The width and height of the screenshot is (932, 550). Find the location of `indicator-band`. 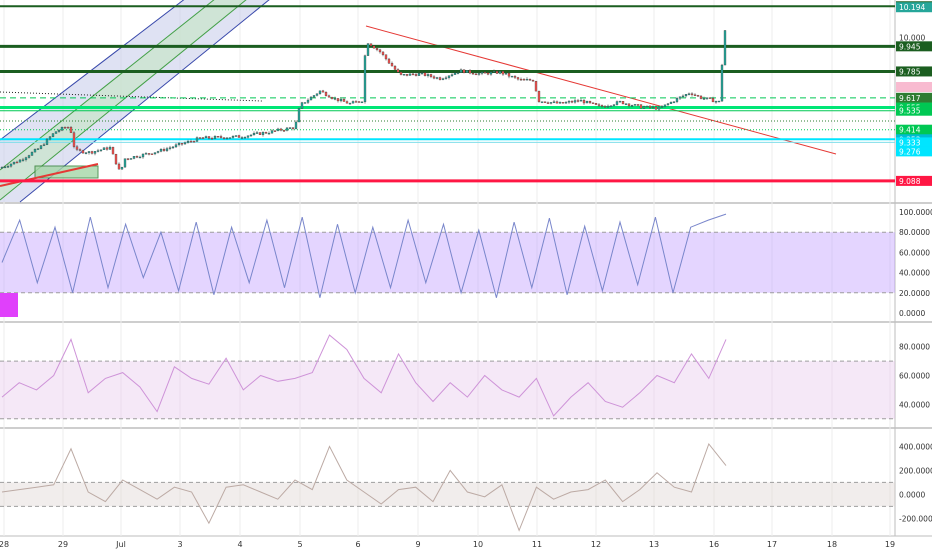

indicator-band is located at coordinates (447, 390).